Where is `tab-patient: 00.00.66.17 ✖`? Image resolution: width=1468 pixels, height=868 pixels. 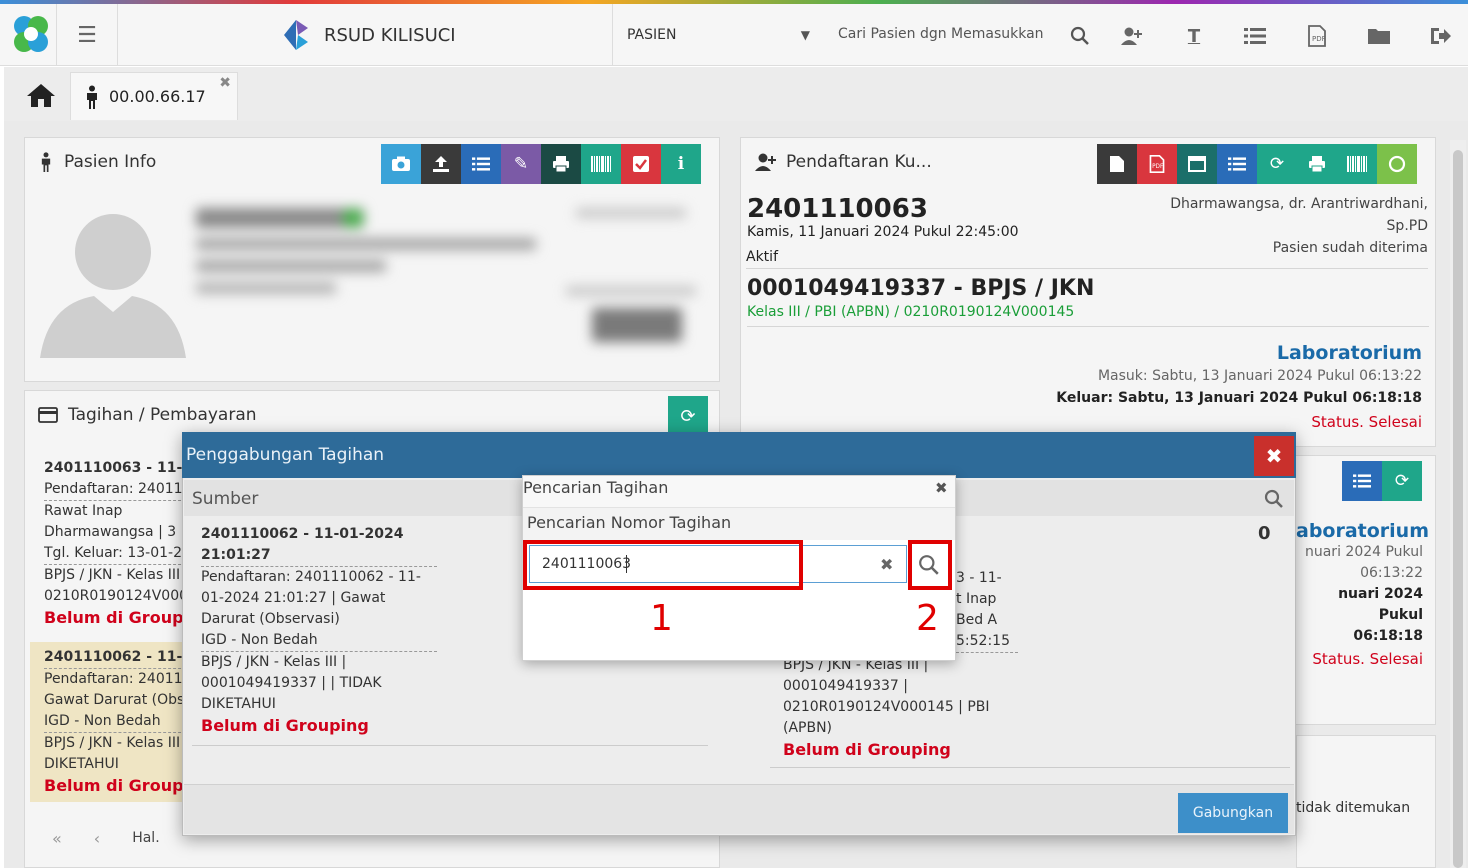
tab-patient: 00.00.66.17 ✖ is located at coordinates (154, 96).